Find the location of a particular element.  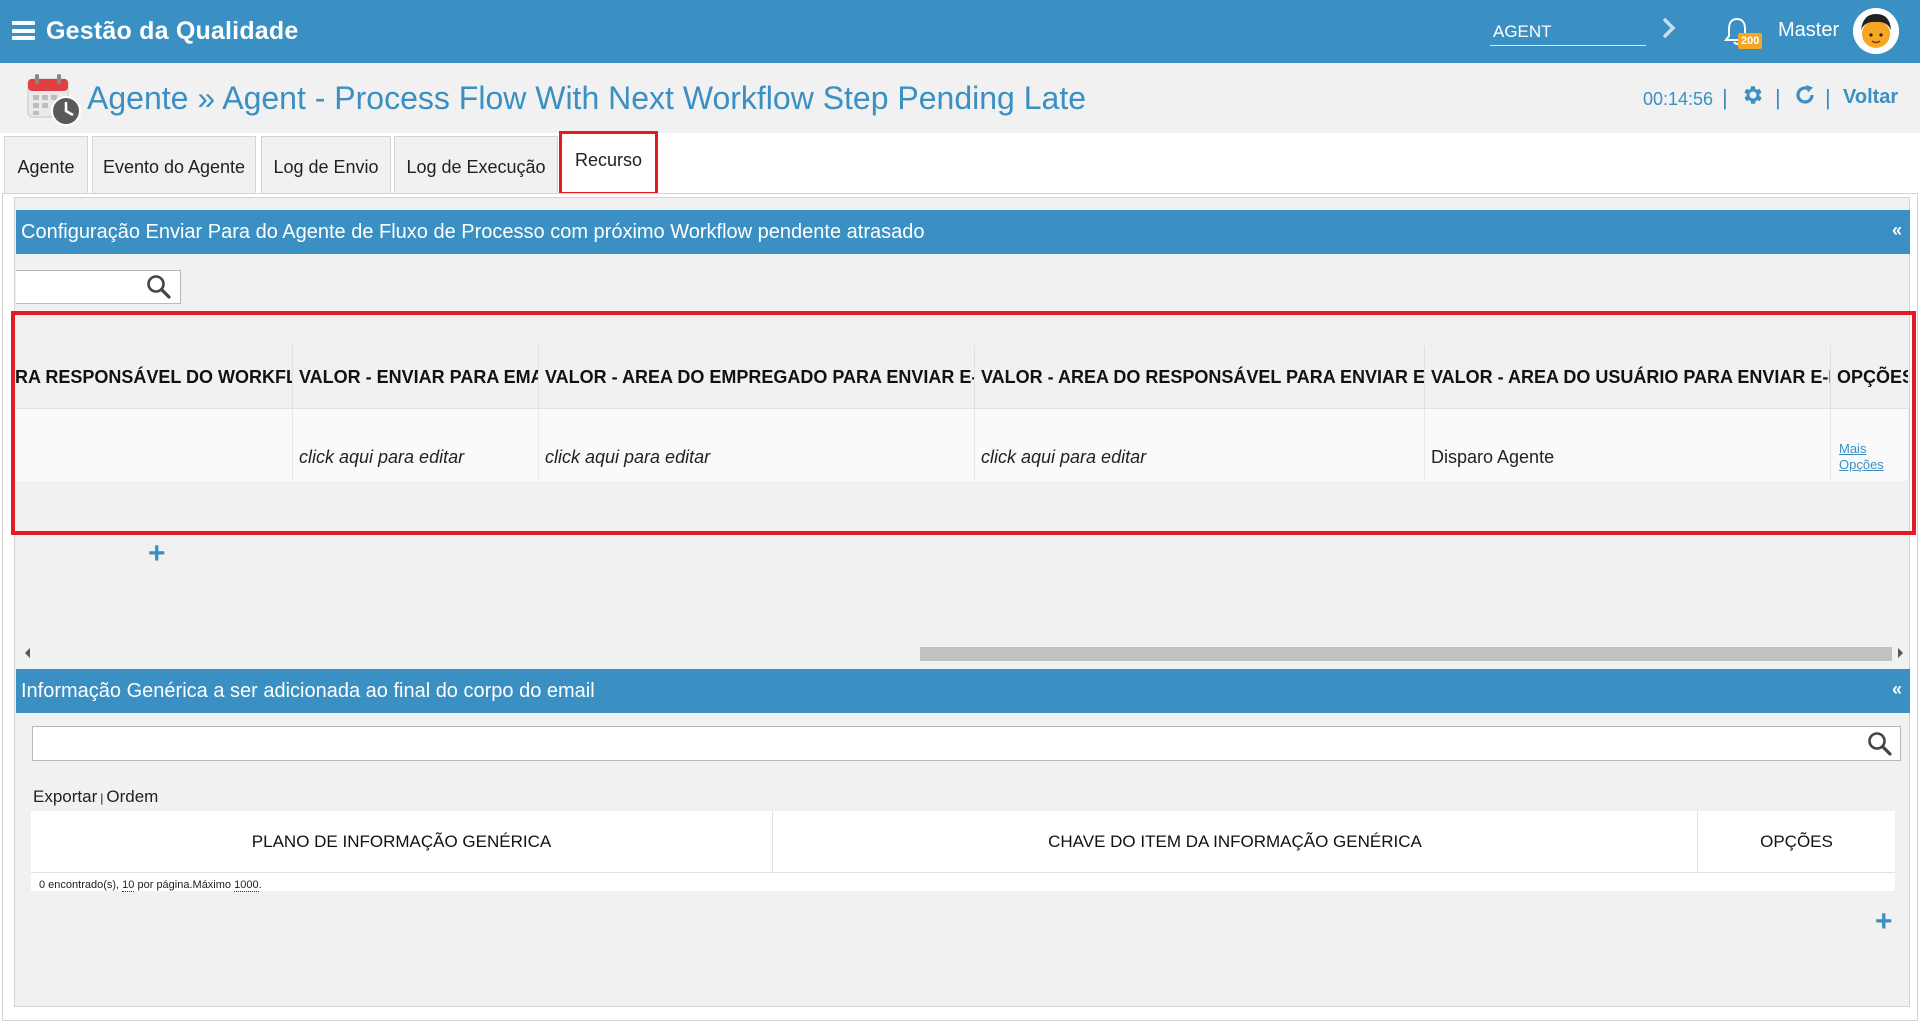

add-generic-info-button: + is located at coordinates (1884, 922).